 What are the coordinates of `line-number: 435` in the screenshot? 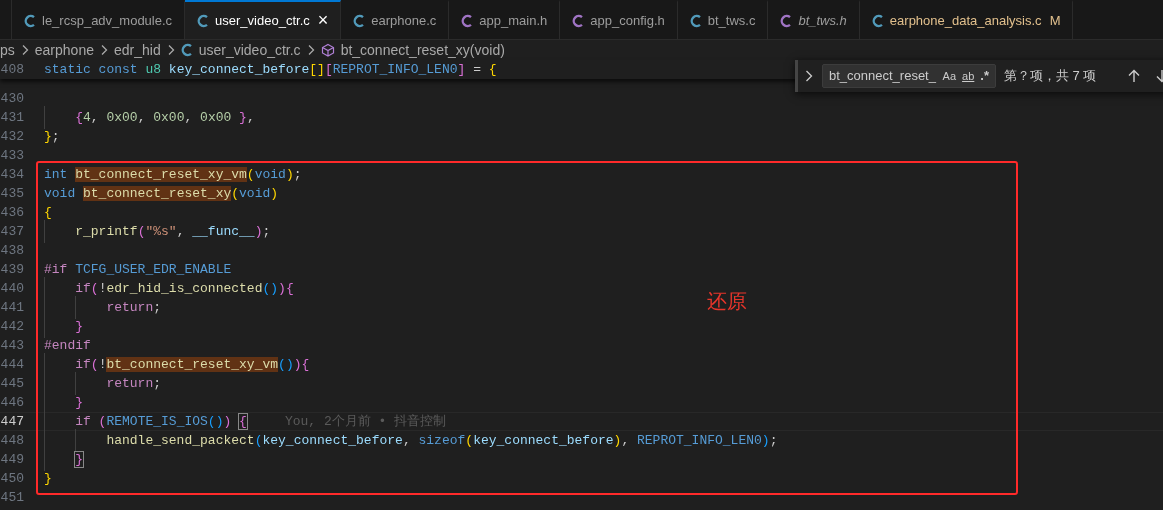 It's located at (12, 193).